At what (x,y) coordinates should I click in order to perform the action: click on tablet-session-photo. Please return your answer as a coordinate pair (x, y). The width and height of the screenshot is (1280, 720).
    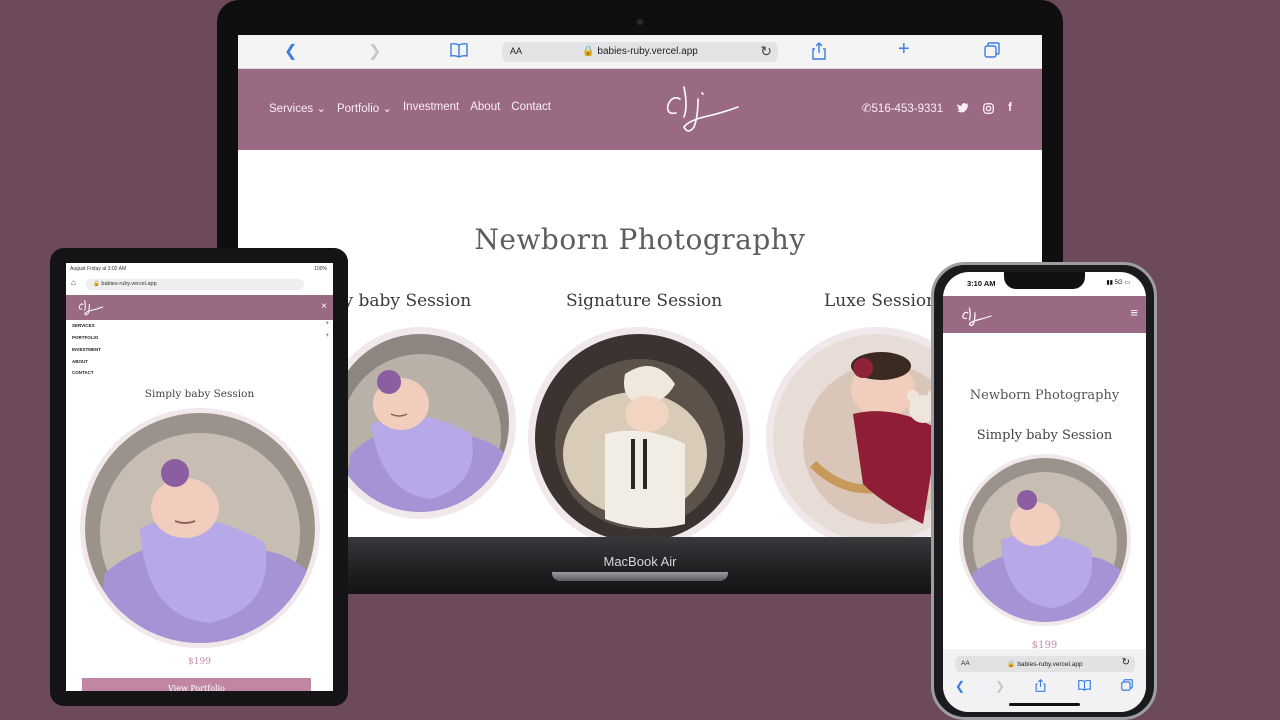
    Looking at the image, I should click on (200, 528).